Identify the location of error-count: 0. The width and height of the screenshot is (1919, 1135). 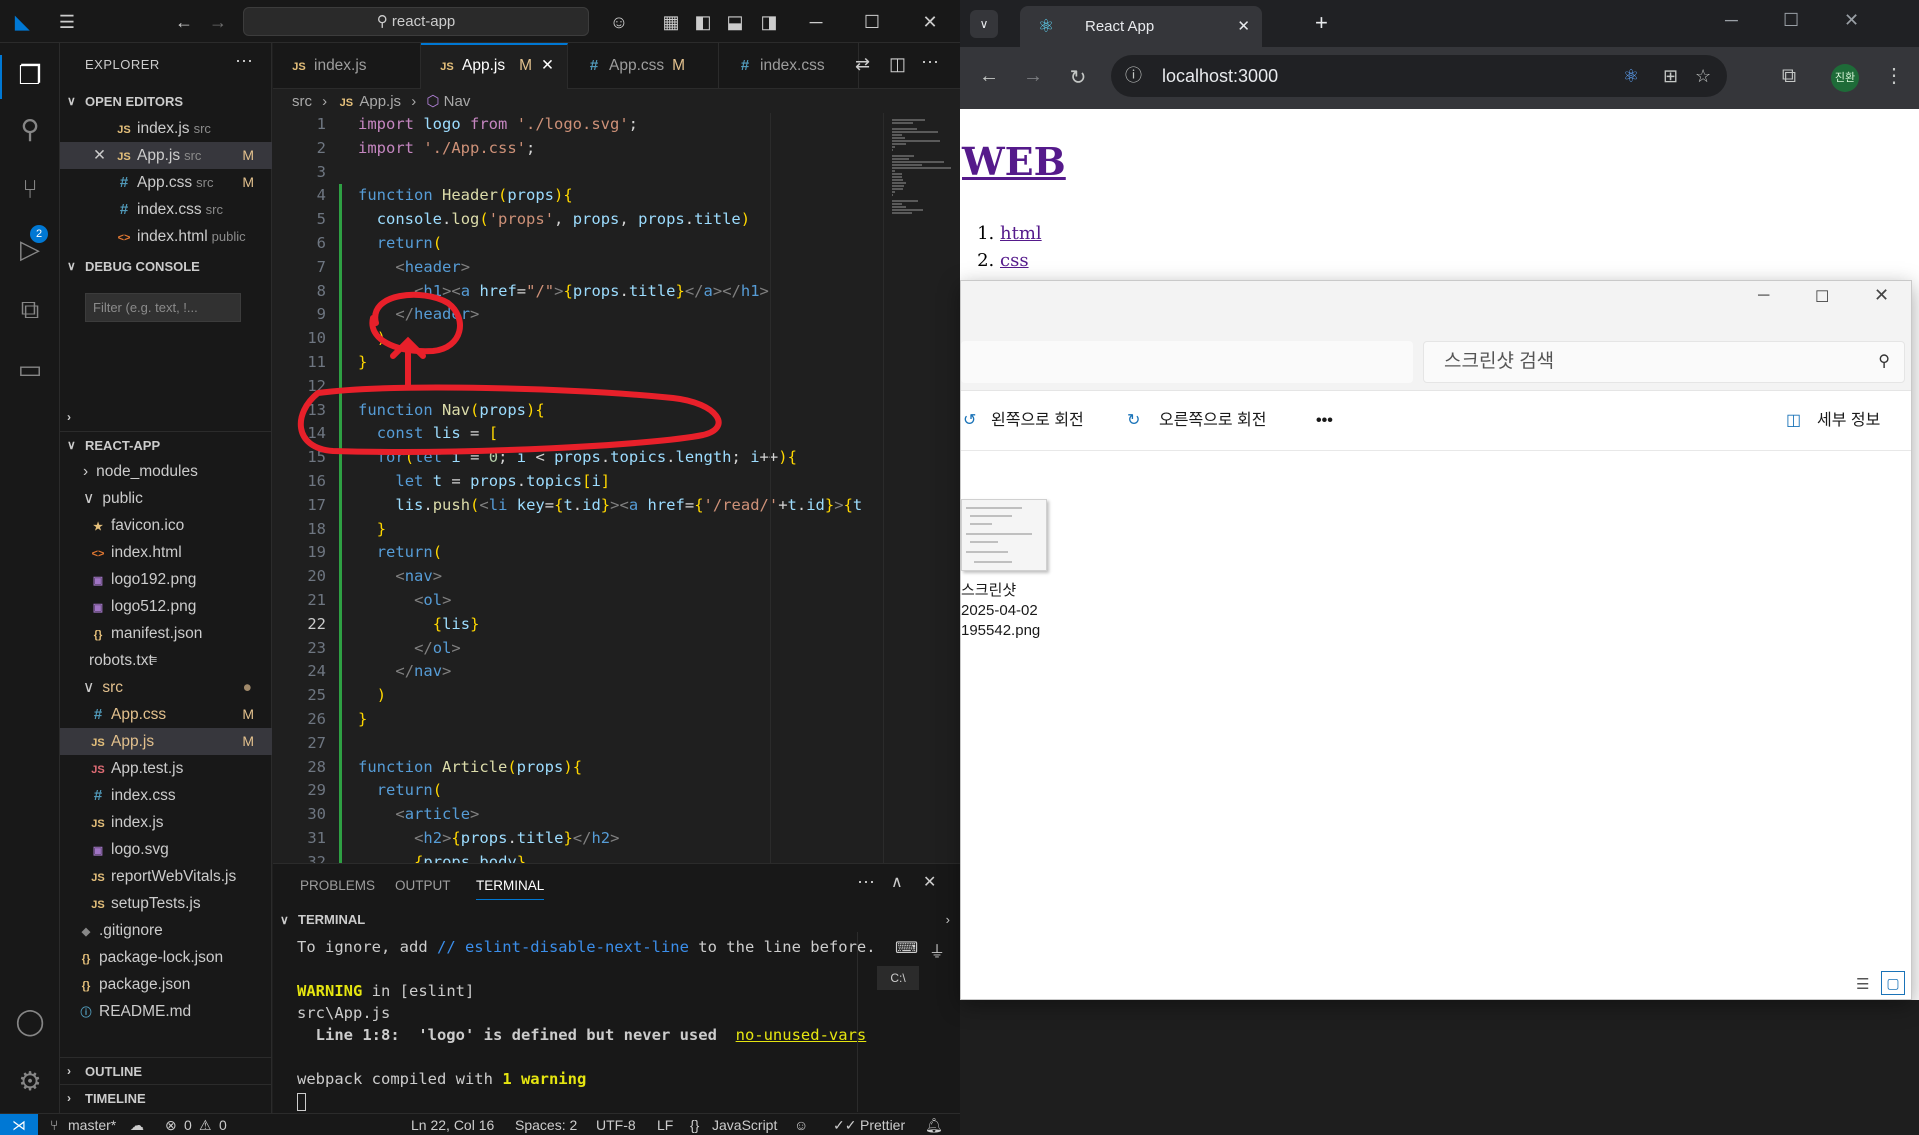
(188, 1124).